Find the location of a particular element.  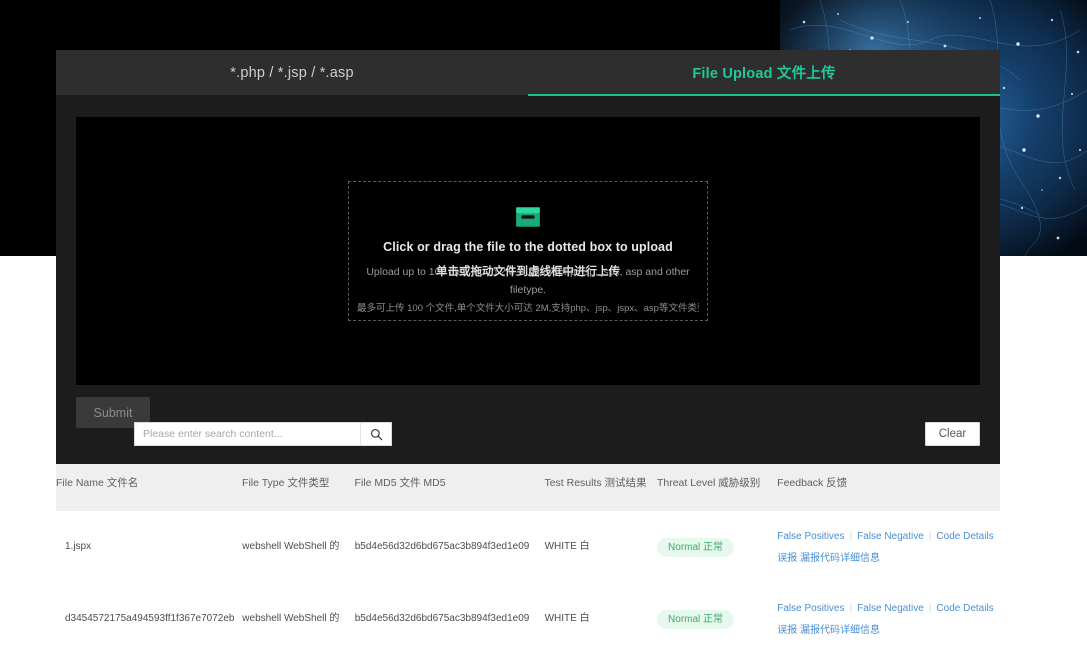

search-icon is located at coordinates (376, 434).